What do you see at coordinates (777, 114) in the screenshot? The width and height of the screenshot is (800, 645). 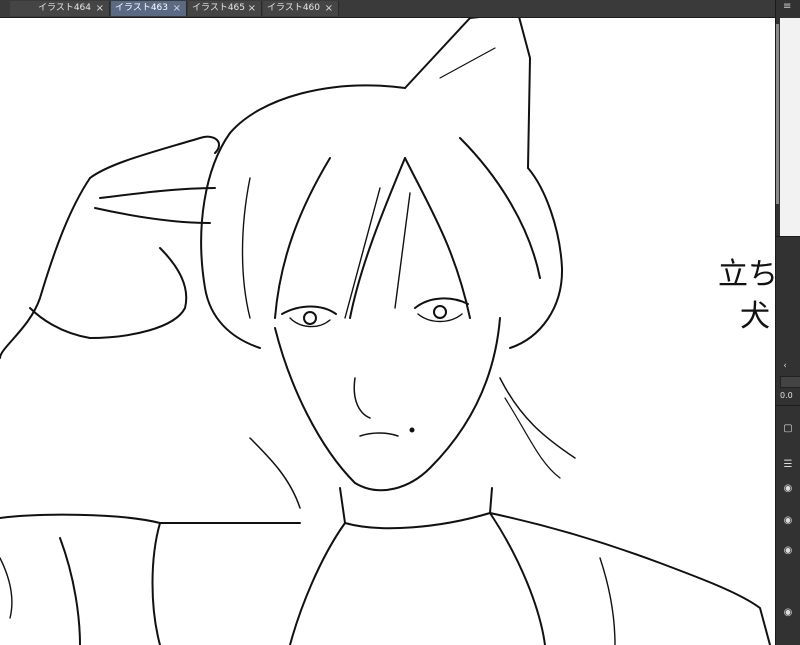 I see `panel-scrollbar` at bounding box center [777, 114].